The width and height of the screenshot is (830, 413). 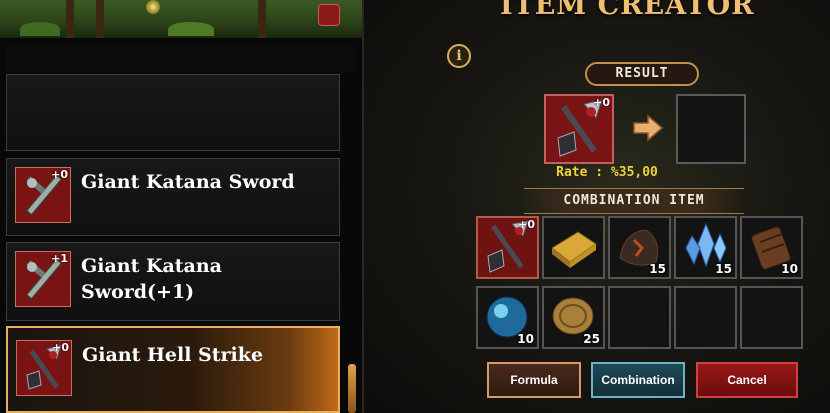 I want to click on item-name: Giant Katana Sword(+1), so click(x=151, y=279).